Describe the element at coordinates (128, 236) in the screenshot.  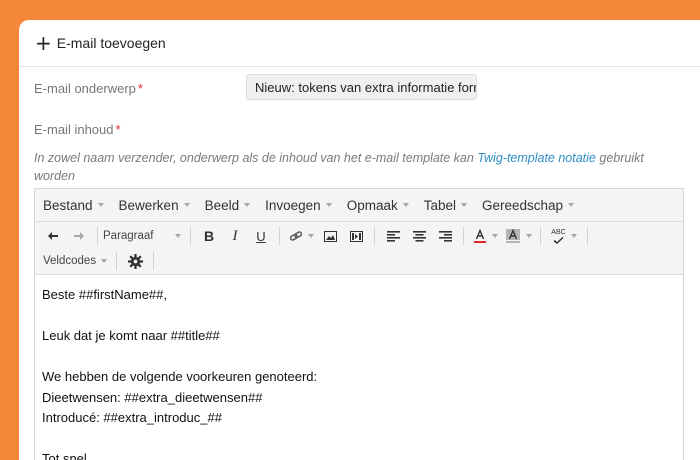
I see `format-select-value: Paragraaf` at that location.